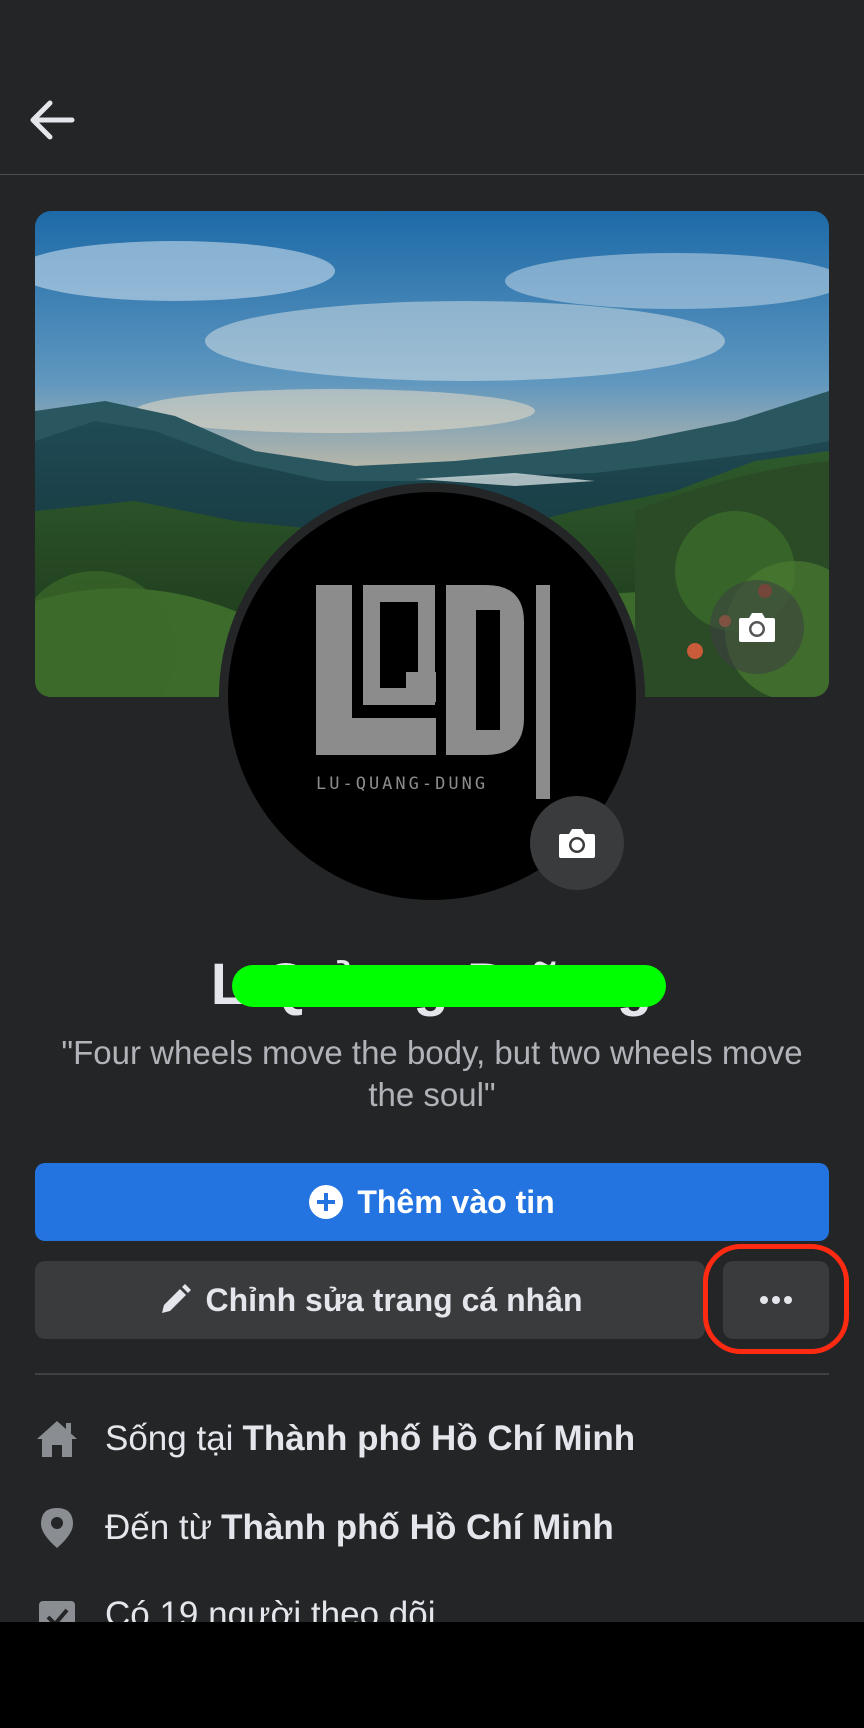  Describe the element at coordinates (439, 1438) in the screenshot. I see `lives-in-value: Thành phố Hồ Chí Minh` at that location.